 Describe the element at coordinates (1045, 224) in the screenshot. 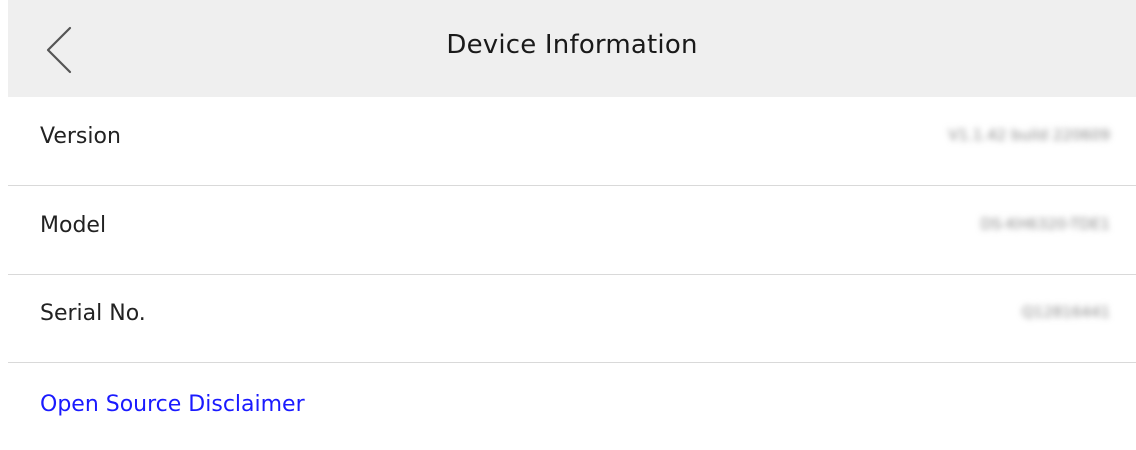

I see `model-value: DS-KH6320-TDE1` at that location.